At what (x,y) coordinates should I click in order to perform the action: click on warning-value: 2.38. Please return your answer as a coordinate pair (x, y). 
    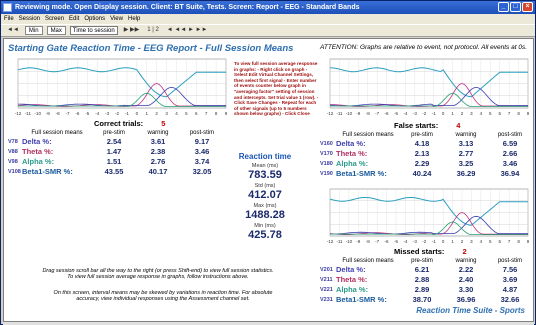
    Looking at the image, I should click on (158, 151).